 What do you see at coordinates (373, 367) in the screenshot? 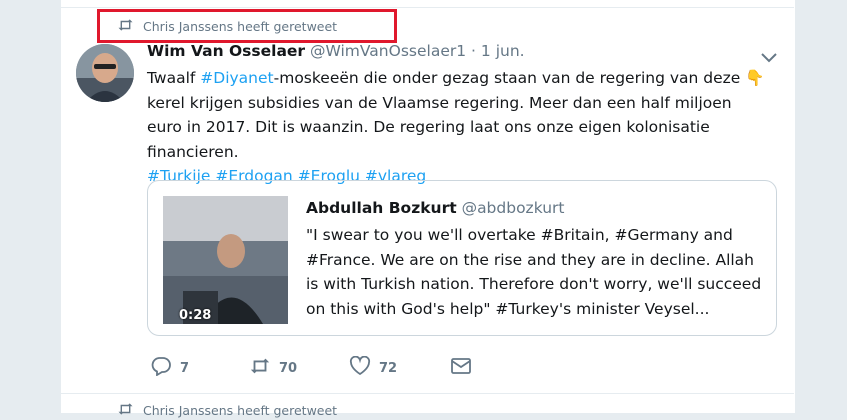
I see `like-button: 72` at bounding box center [373, 367].